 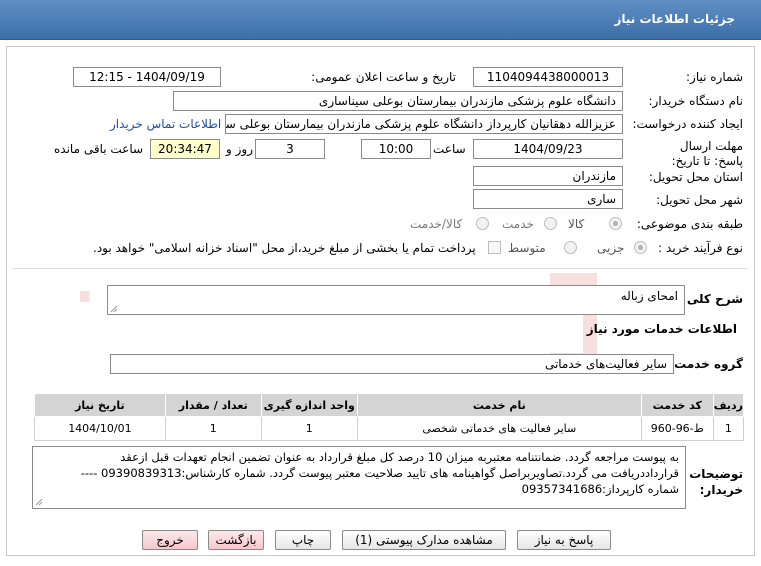 What do you see at coordinates (550, 223) in the screenshot?
I see `category-radio-service` at bounding box center [550, 223].